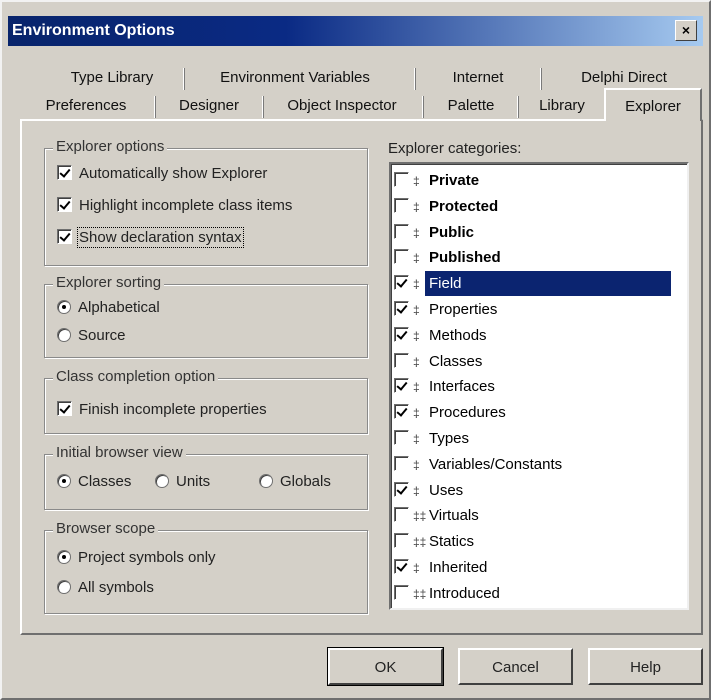 This screenshot has height=700, width=711. I want to click on highlight-incomplete-label: Highlight incomplete class items, so click(186, 205).